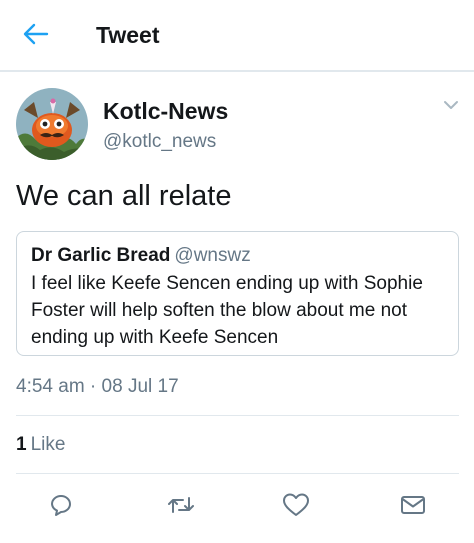 The image size is (474, 543). I want to click on author-handle: @kotlc_news, so click(159, 142).